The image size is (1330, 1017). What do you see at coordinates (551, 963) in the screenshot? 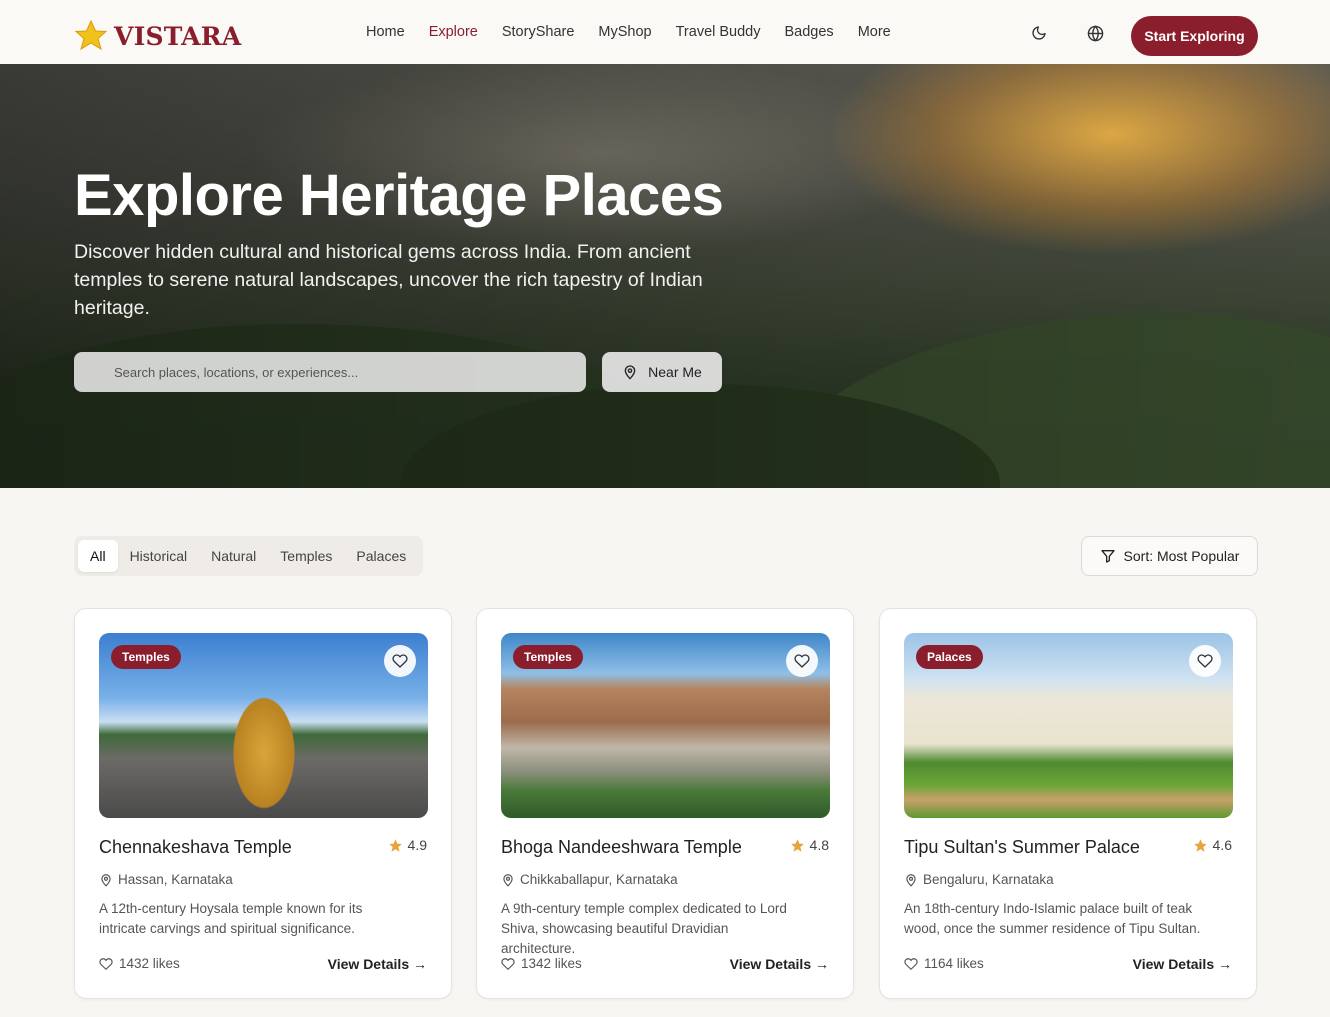
I see `likes-count: 1342 likes` at bounding box center [551, 963].